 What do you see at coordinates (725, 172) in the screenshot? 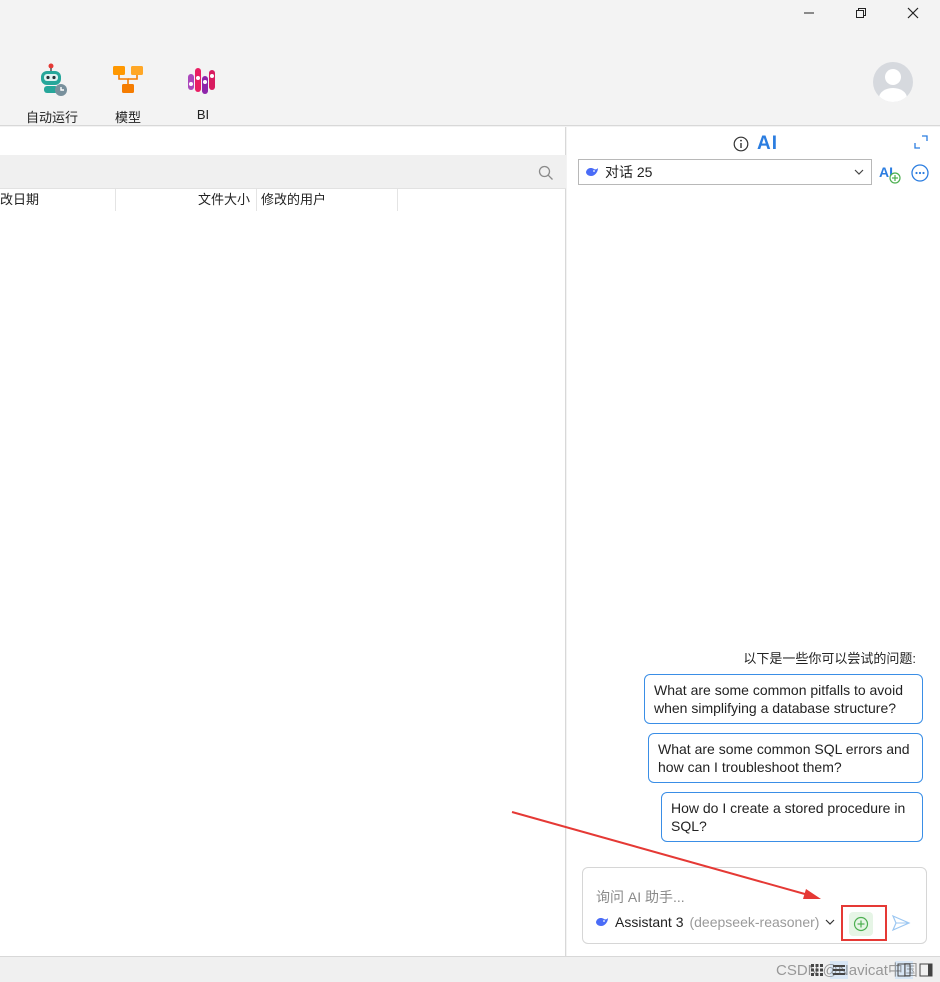
I see `conversation-select: 对话 25` at bounding box center [725, 172].